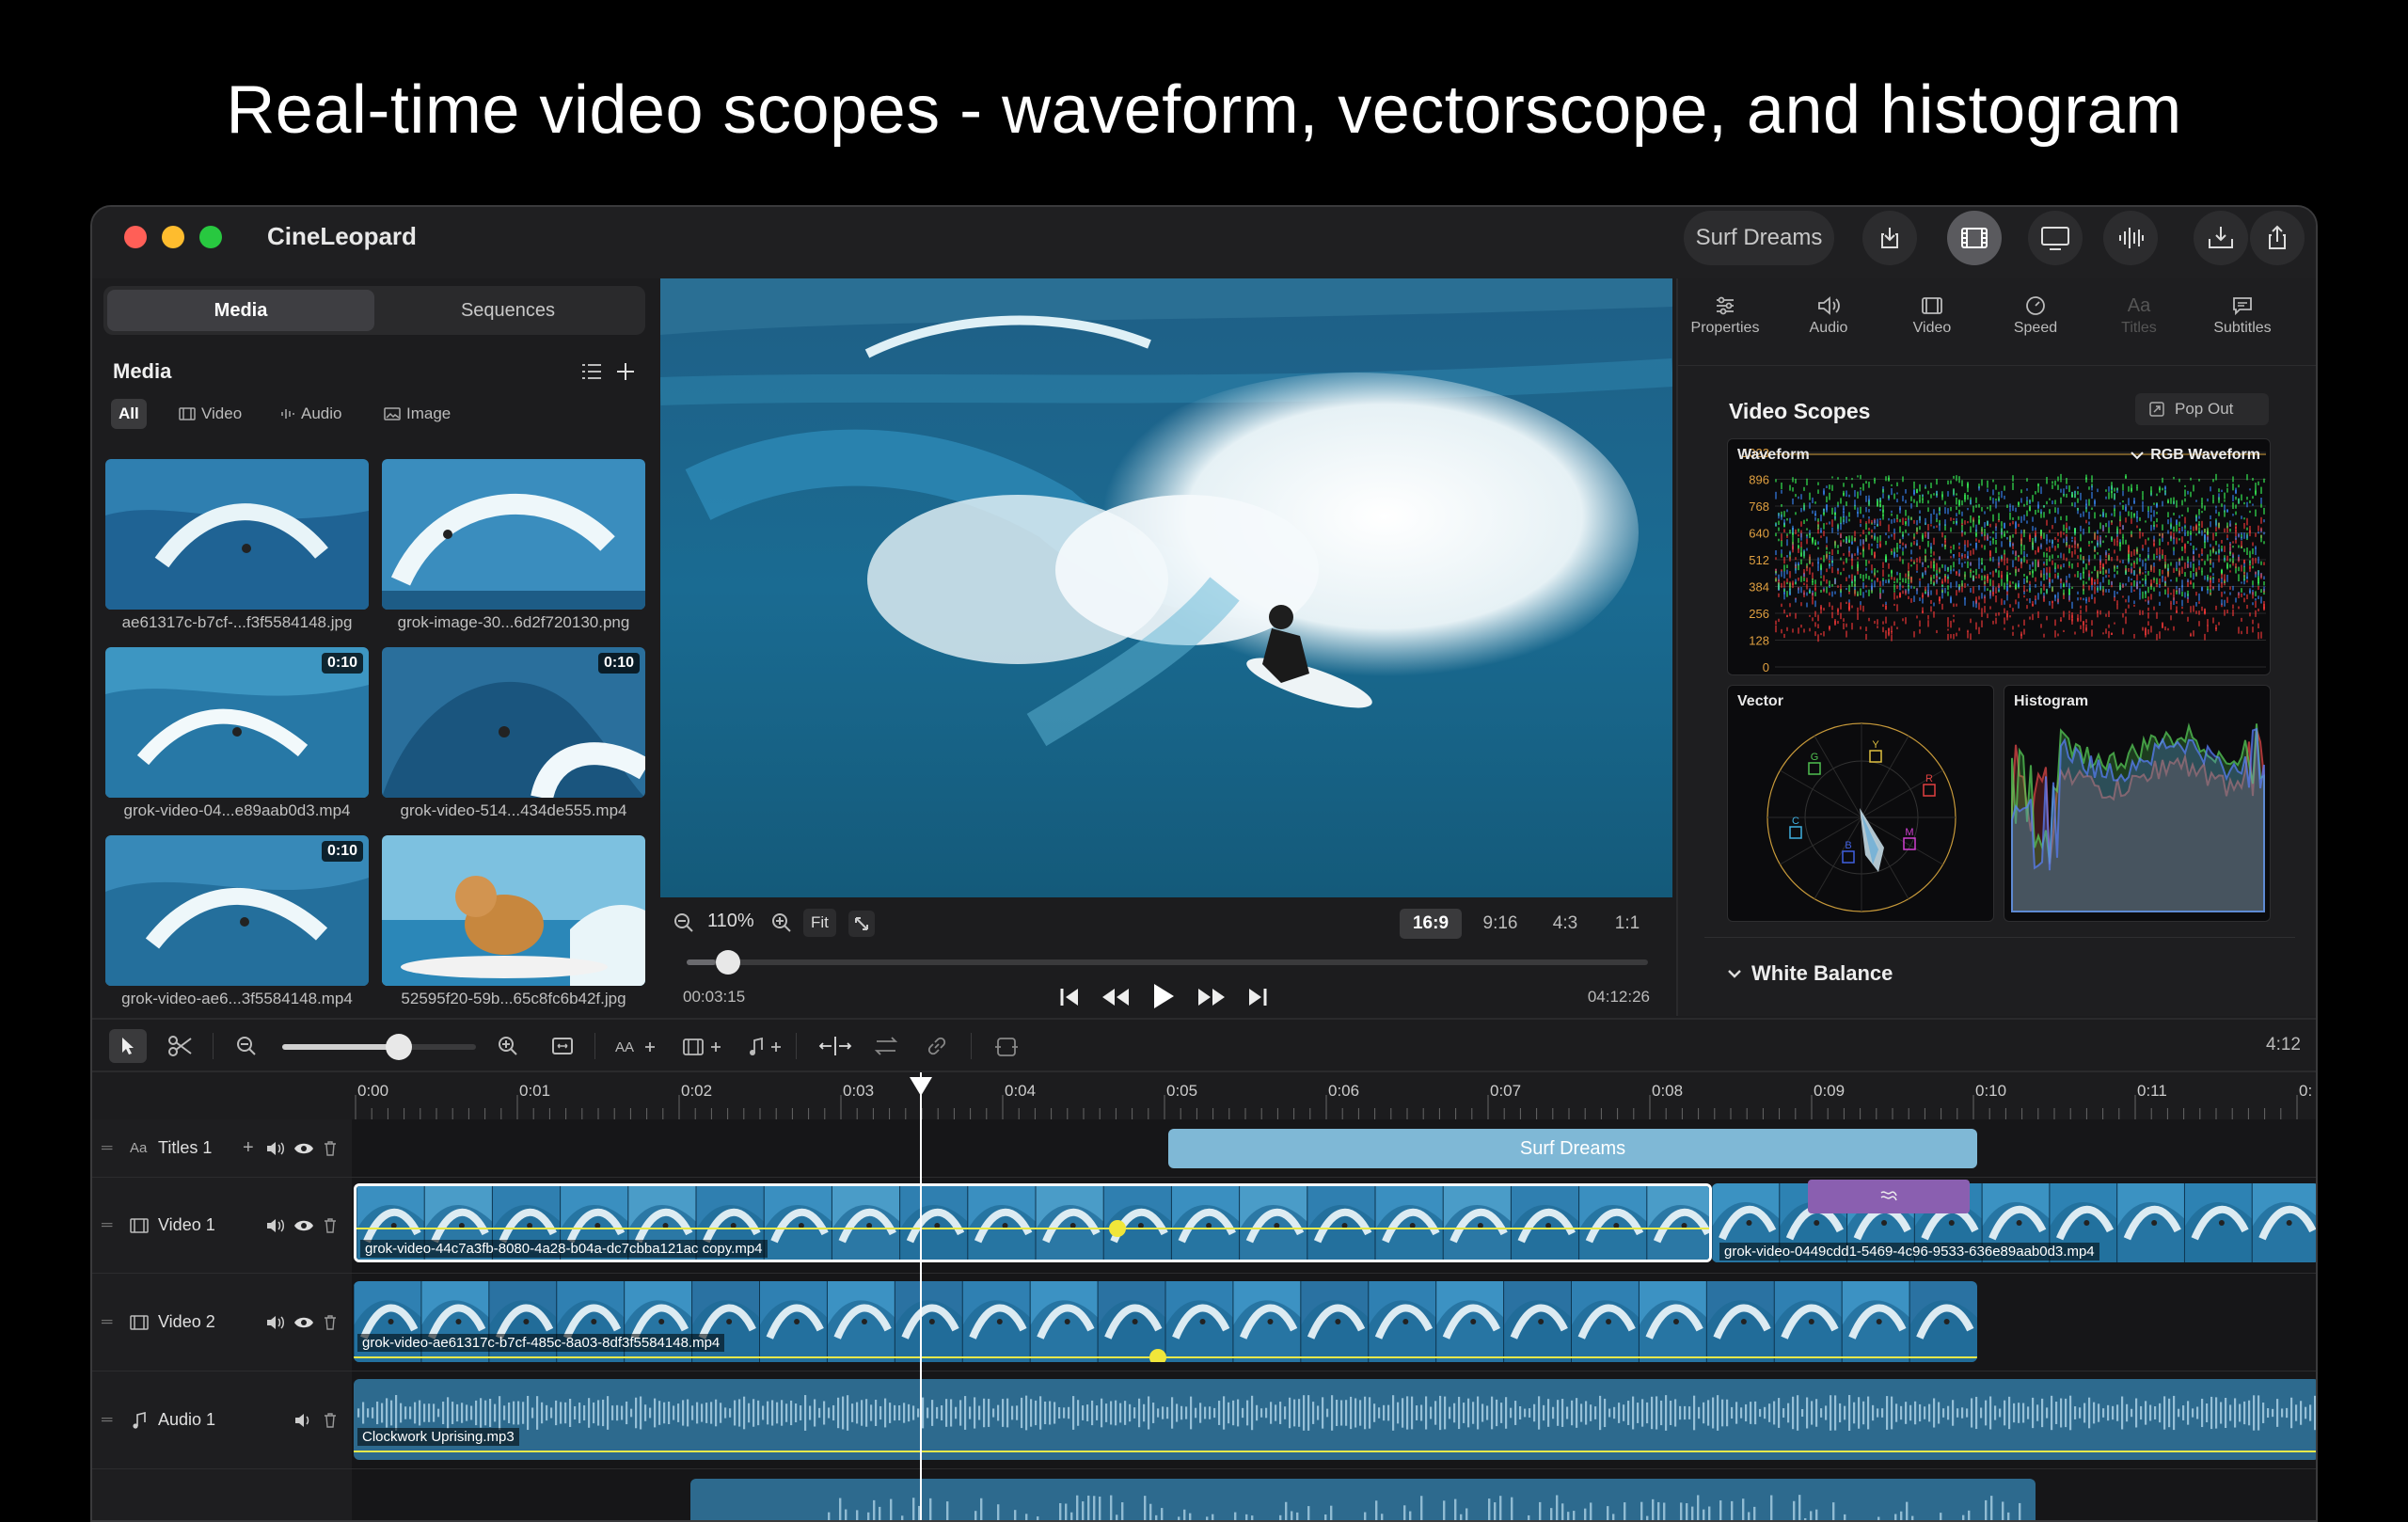  I want to click on track-header-titles-1: ═ Aa Titles 1 +, so click(222, 1149).